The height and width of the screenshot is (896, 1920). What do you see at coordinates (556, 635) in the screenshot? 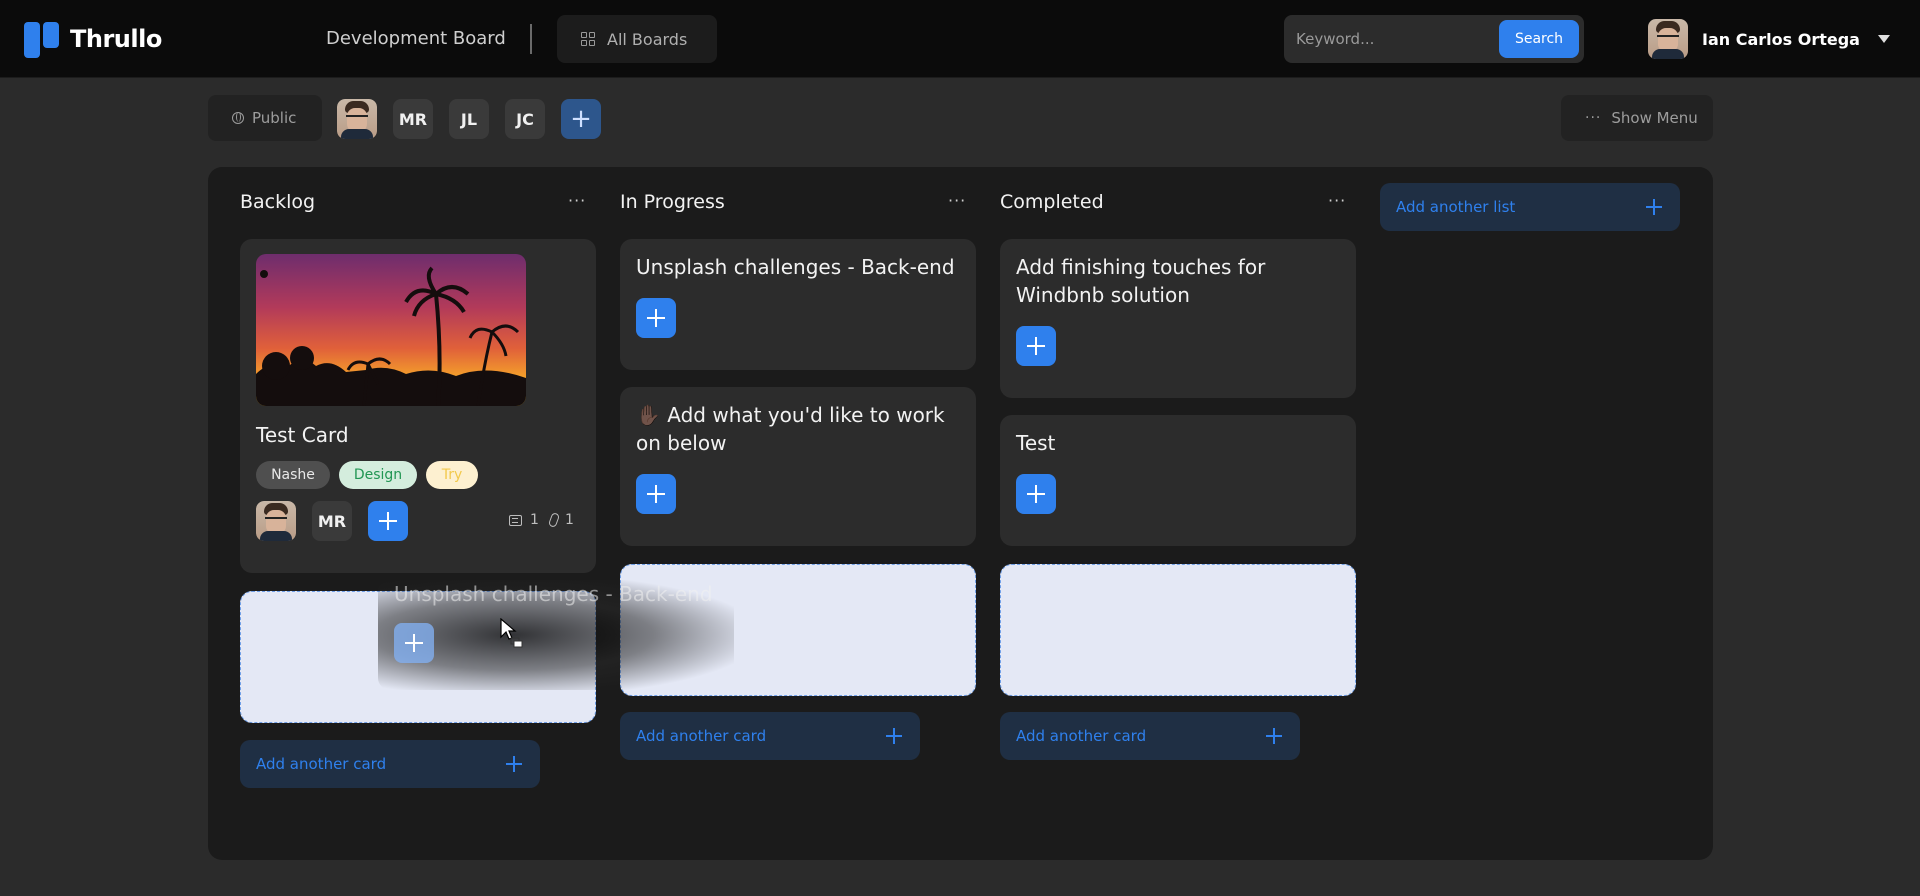
I see `dragging-card-ghost: Unsplash challenges - Back-end` at bounding box center [556, 635].